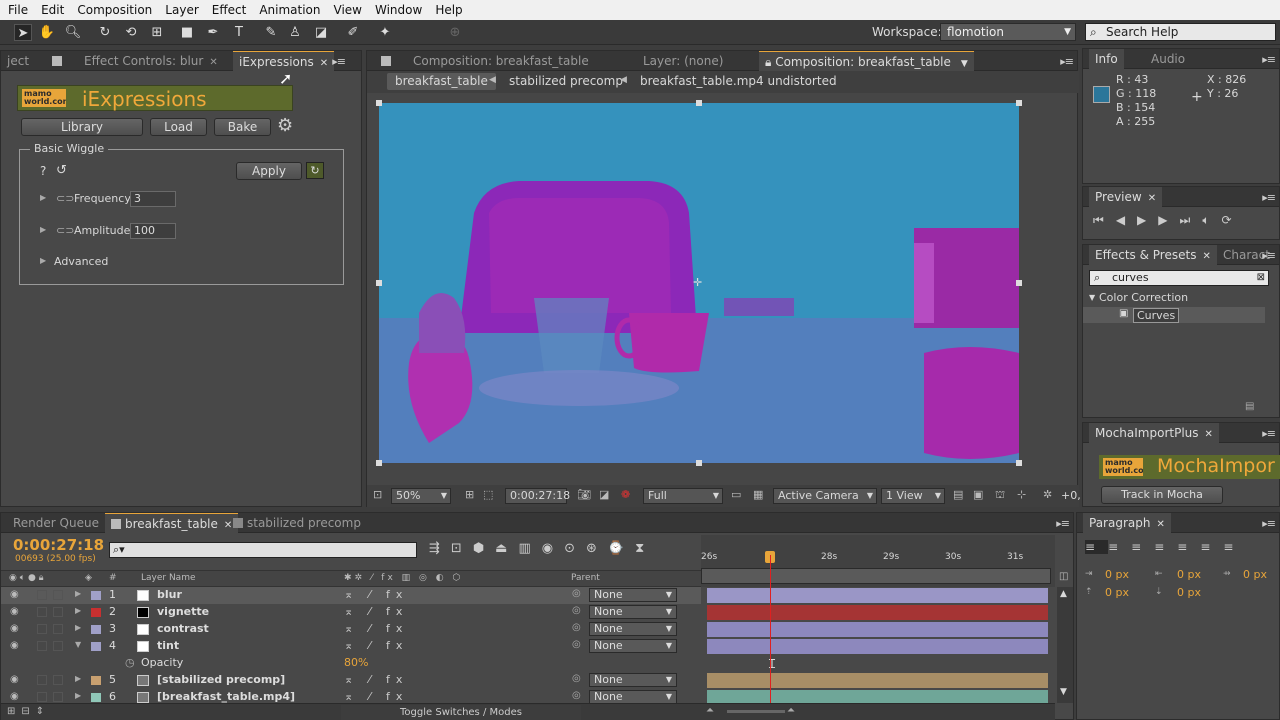 This screenshot has height=720, width=1280. What do you see at coordinates (625, 494) in the screenshot?
I see `color-channels-icon: ❁` at bounding box center [625, 494].